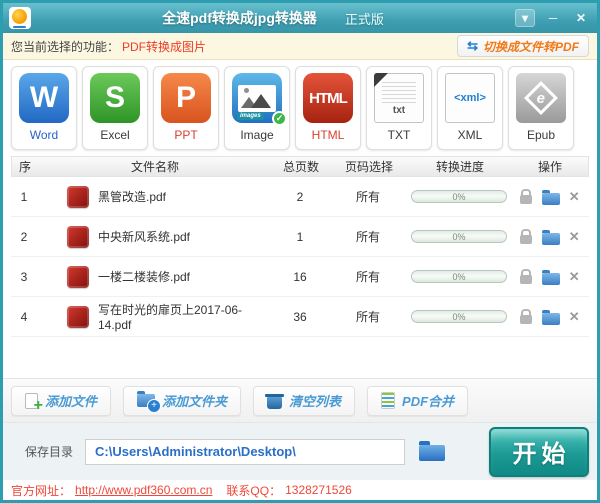 This screenshot has width=600, height=503. I want to click on format-card-ppt: P PPT, so click(186, 108).